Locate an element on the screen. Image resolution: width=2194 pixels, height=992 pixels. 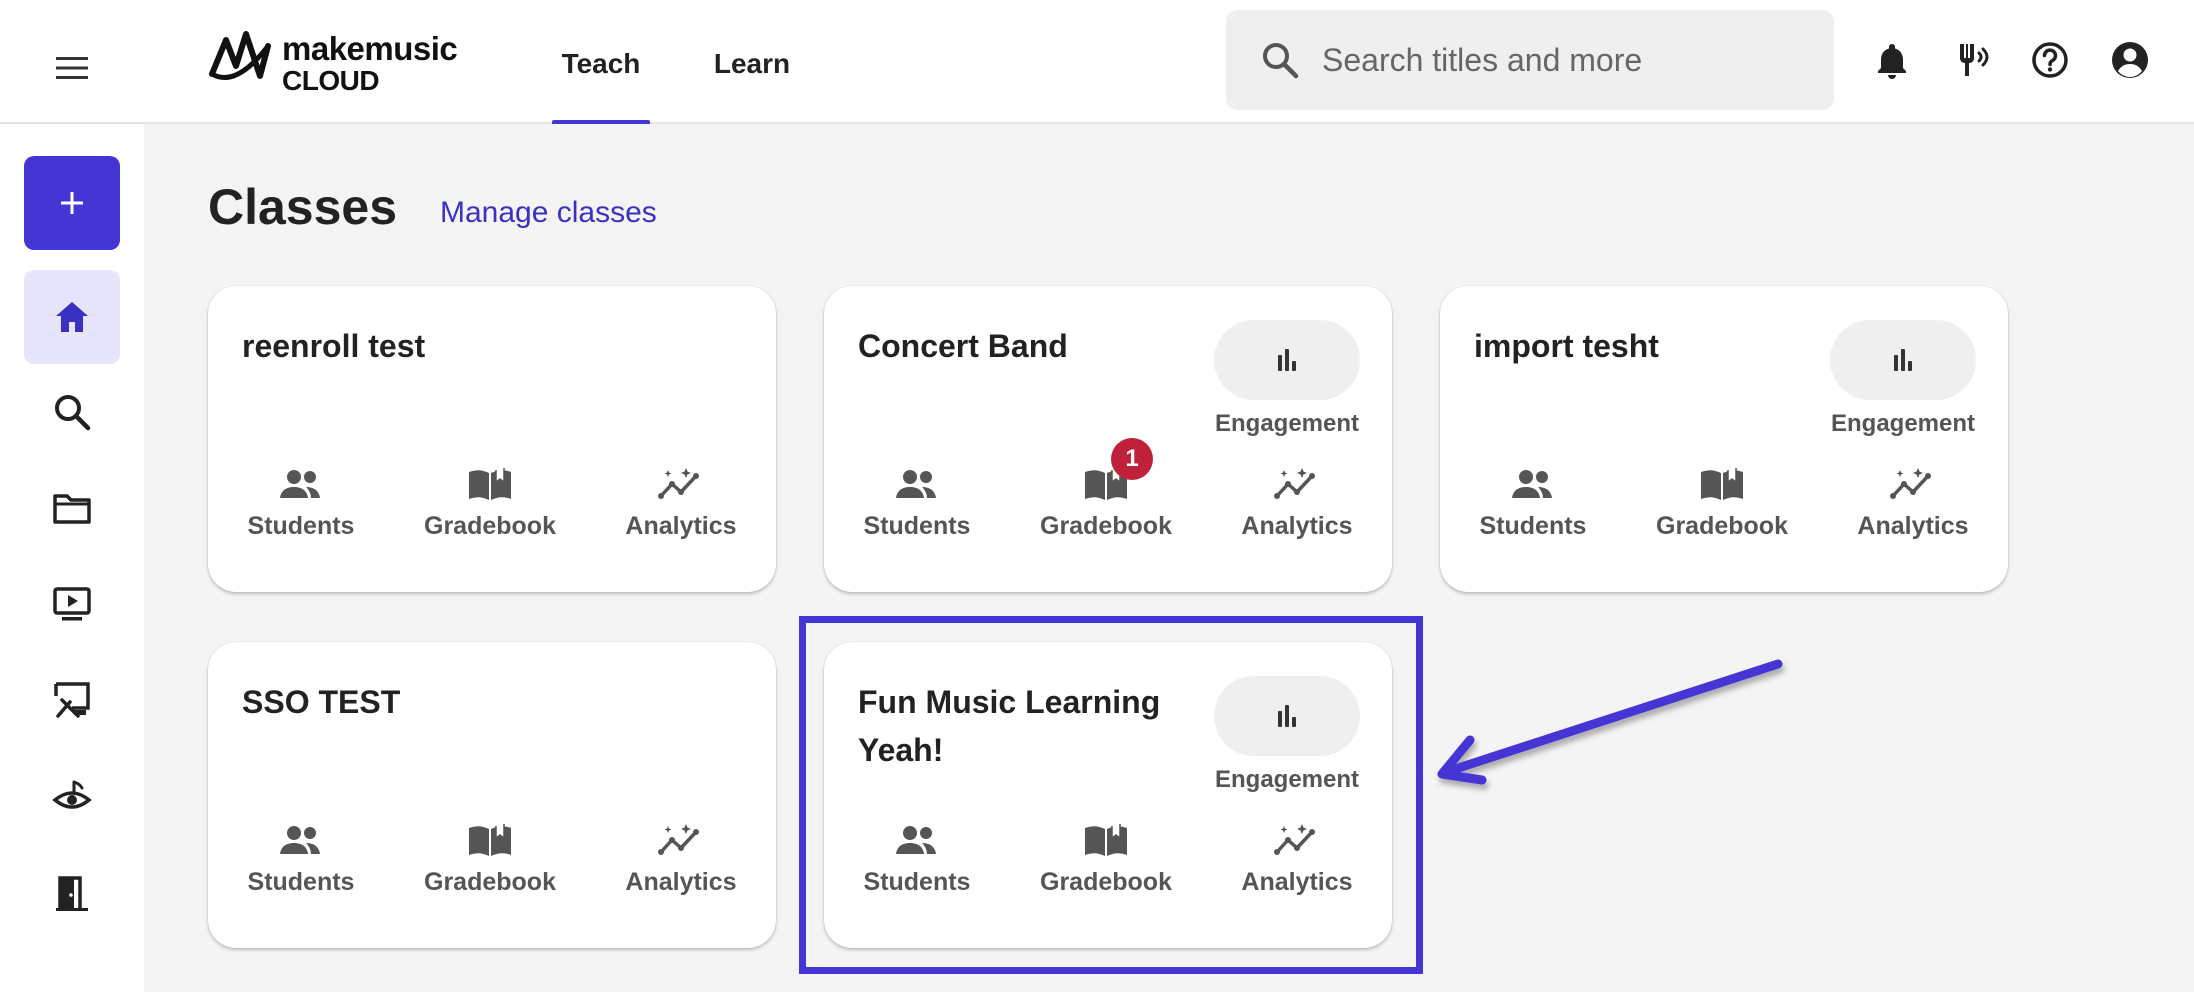
manage-classes-link: Manage classes is located at coordinates (548, 213).